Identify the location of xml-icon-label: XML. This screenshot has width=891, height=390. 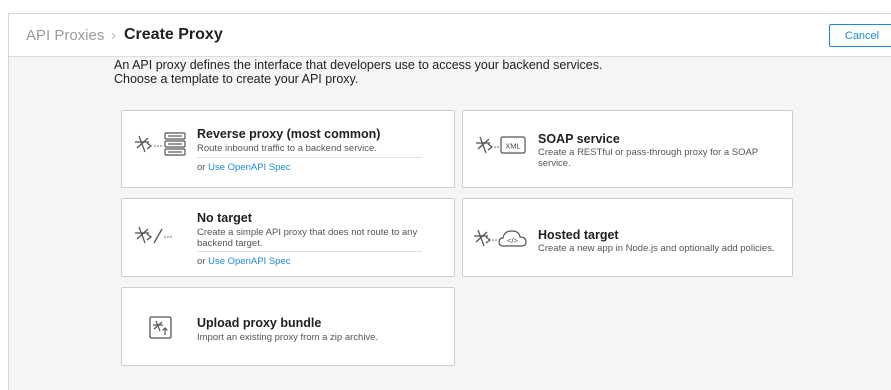
(512, 146).